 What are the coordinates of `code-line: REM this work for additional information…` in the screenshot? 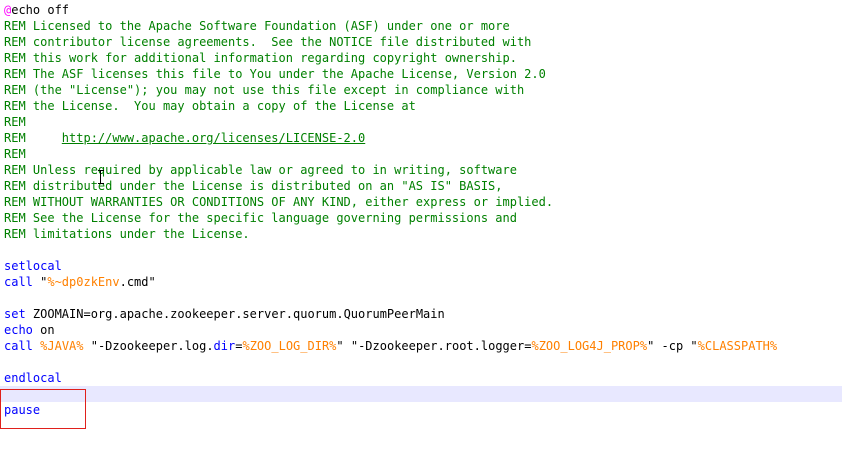 It's located at (260, 58).